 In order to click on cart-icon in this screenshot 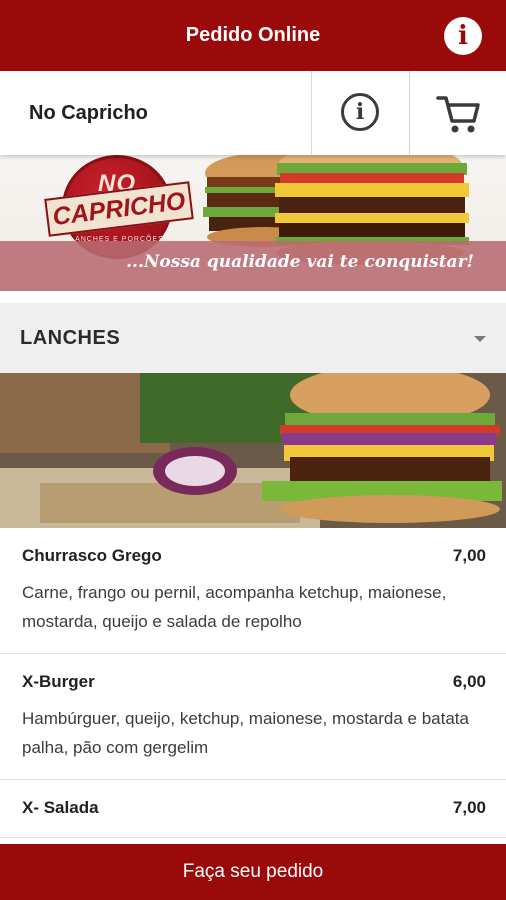, I will do `click(458, 114)`.